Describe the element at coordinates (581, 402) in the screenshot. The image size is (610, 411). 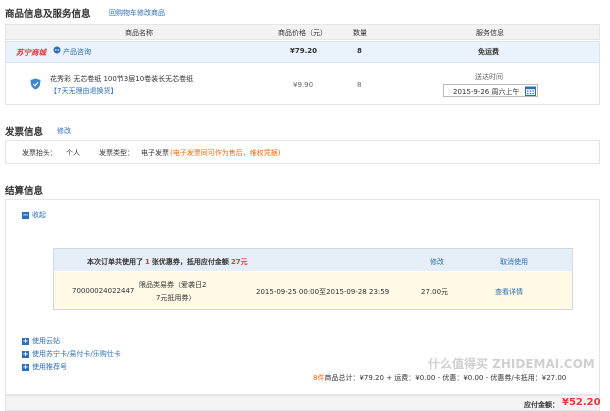
I see `payable-amount: ¥52.20` at that location.